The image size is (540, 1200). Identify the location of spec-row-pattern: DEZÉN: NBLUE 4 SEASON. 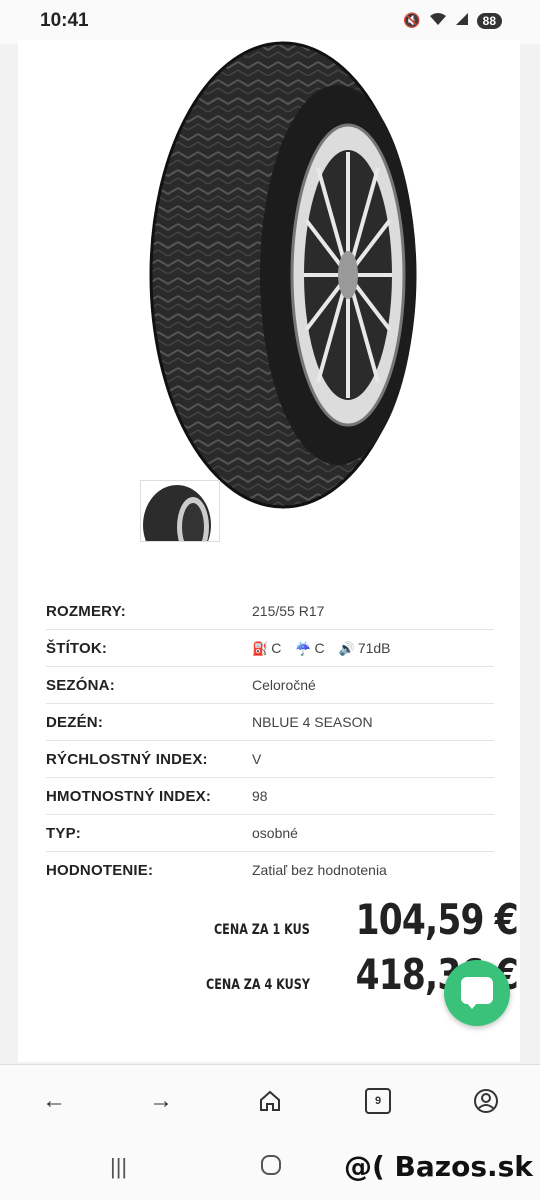
(270, 722).